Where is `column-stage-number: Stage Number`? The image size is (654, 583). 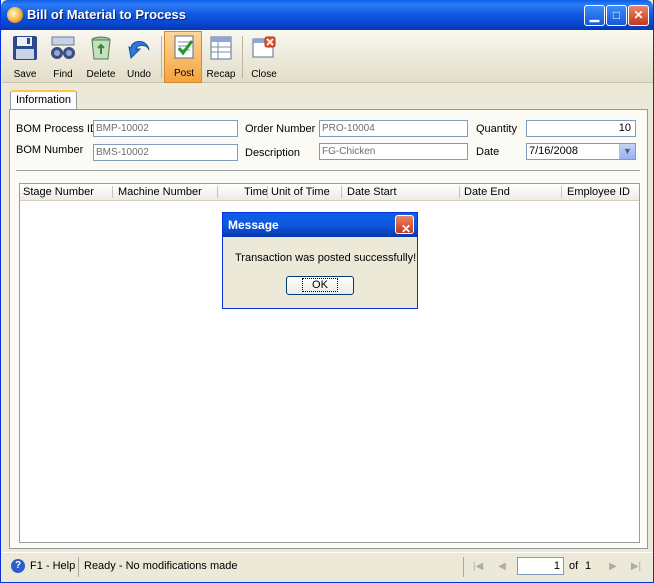 column-stage-number: Stage Number is located at coordinates (58, 192).